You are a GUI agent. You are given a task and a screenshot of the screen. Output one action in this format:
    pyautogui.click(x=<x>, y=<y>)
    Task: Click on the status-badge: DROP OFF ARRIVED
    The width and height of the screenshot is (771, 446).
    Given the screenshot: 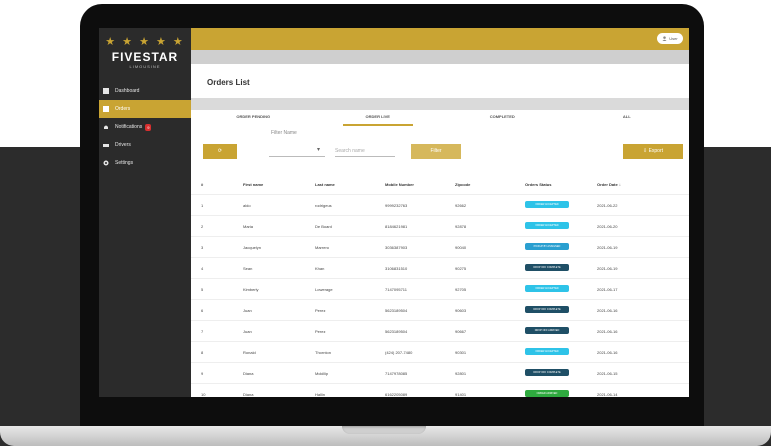 What is the action you would take?
    pyautogui.click(x=547, y=330)
    